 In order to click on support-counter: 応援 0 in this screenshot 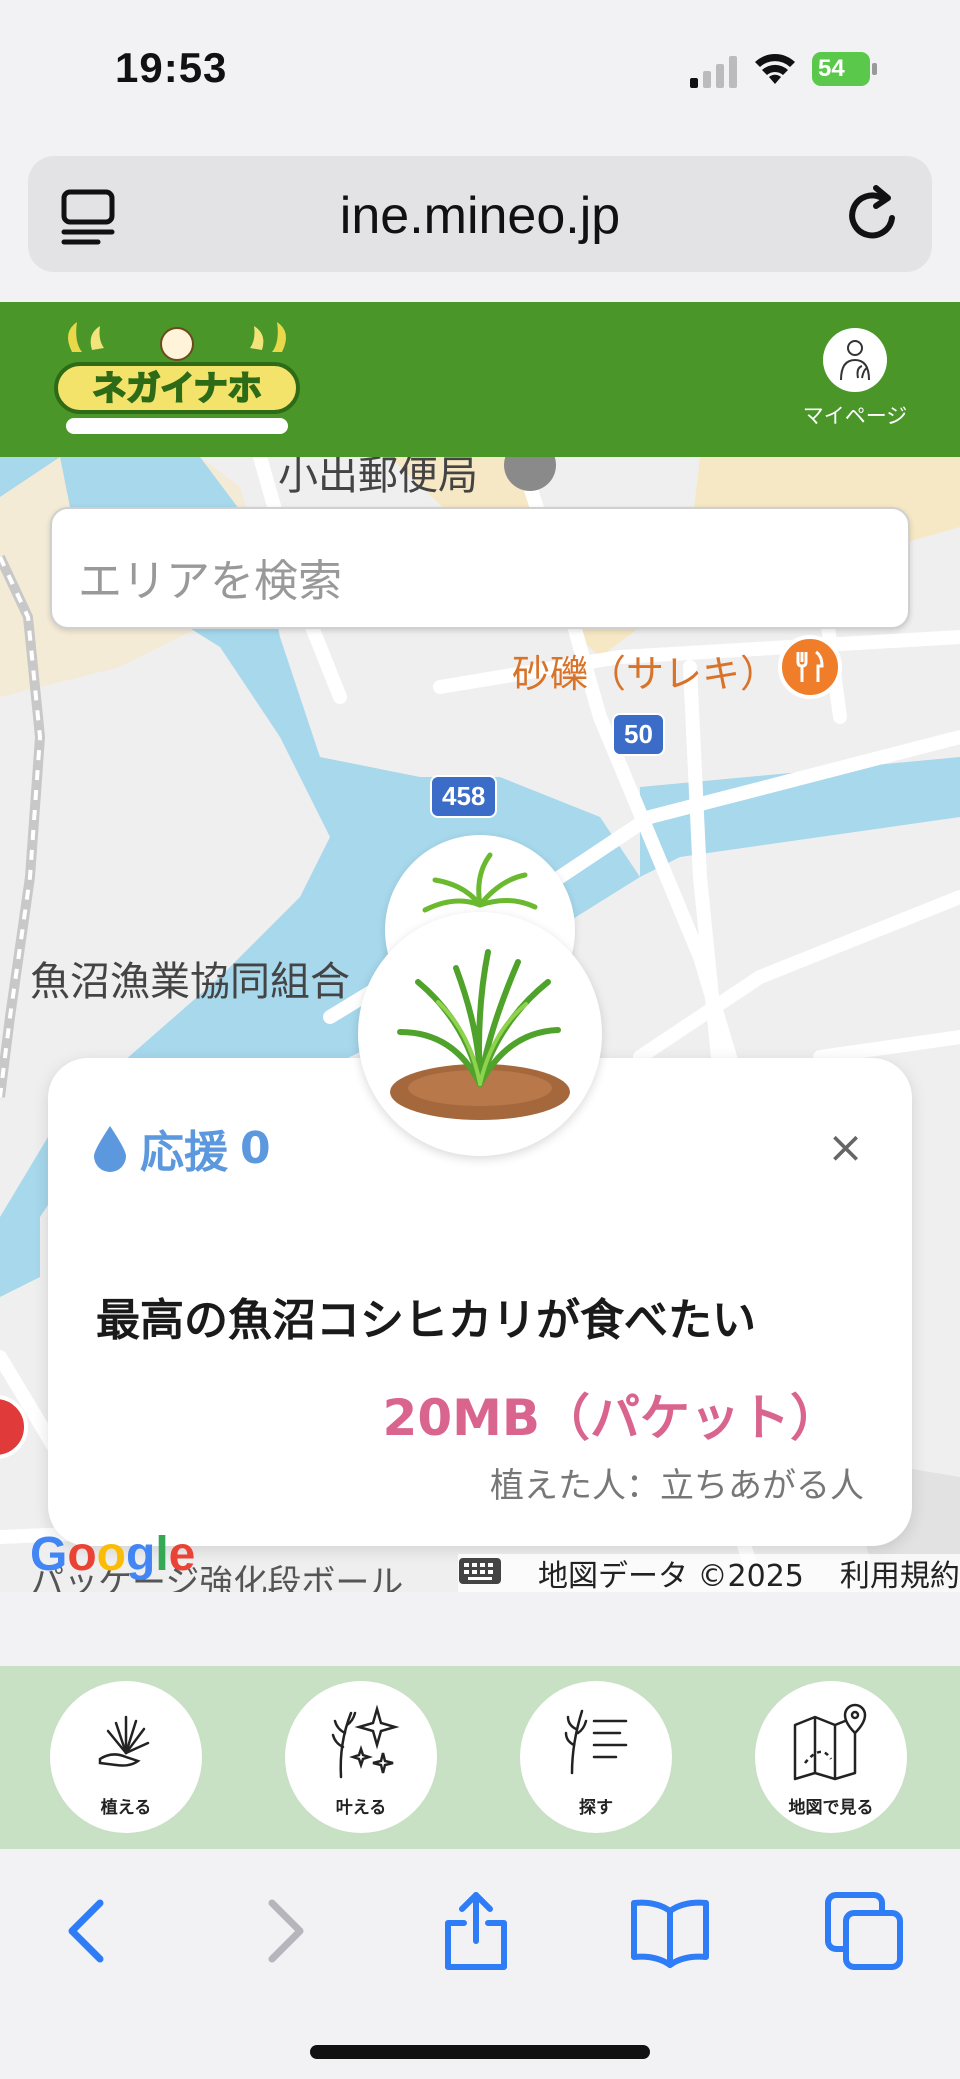, I will do `click(181, 1148)`.